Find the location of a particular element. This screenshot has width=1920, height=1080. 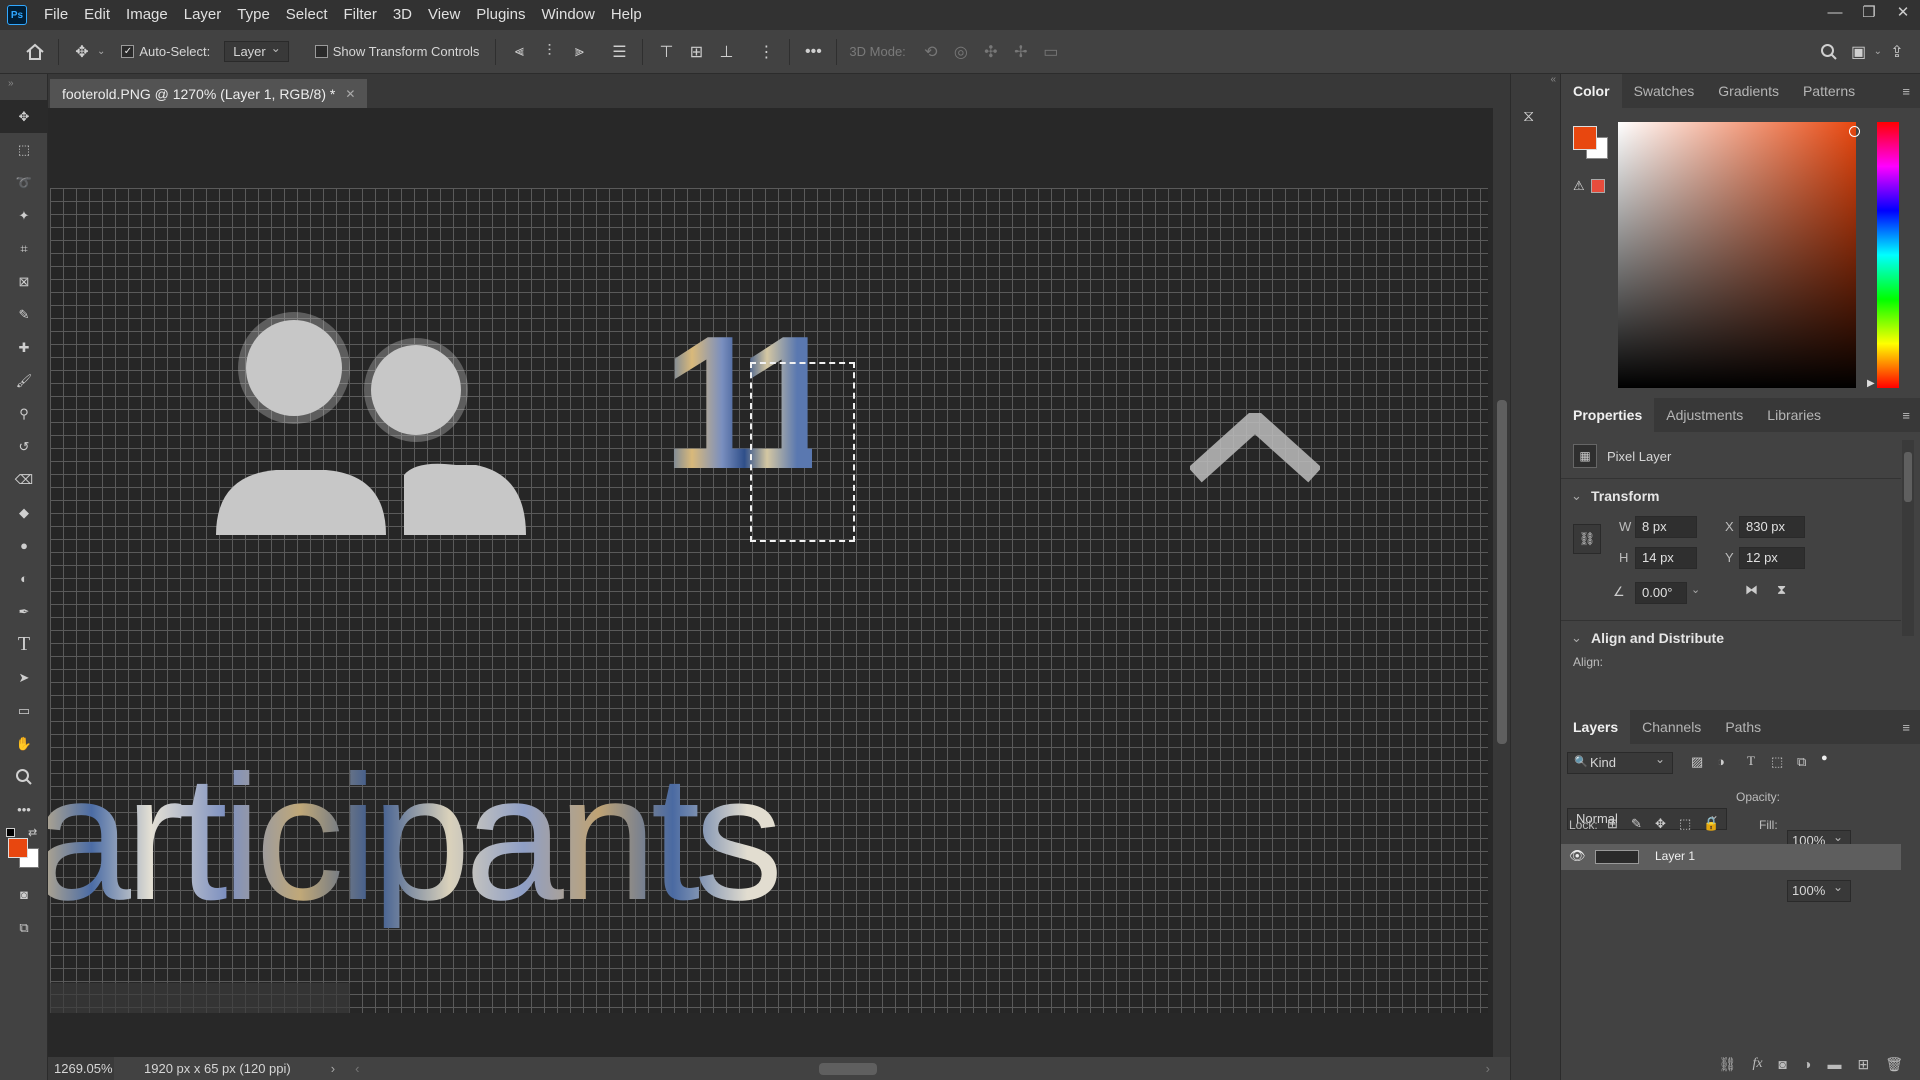

filter-smart-object-icon: ⧉ is located at coordinates (1801, 762).